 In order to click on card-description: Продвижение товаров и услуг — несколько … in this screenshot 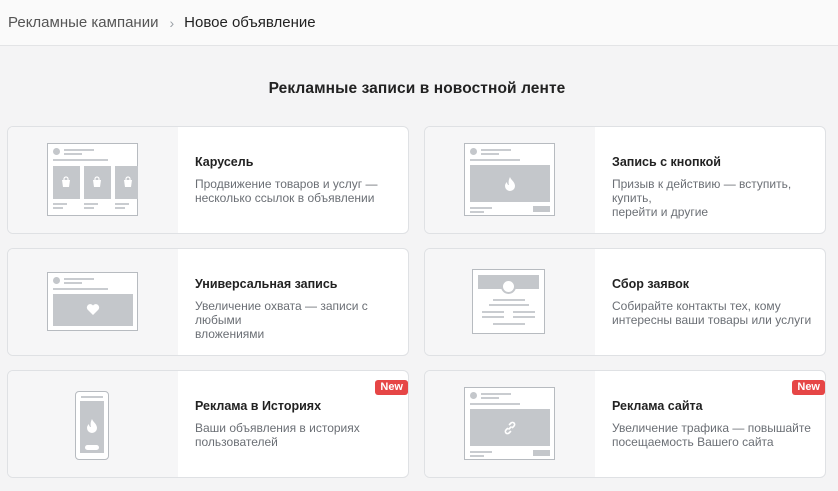, I will do `click(286, 191)`.